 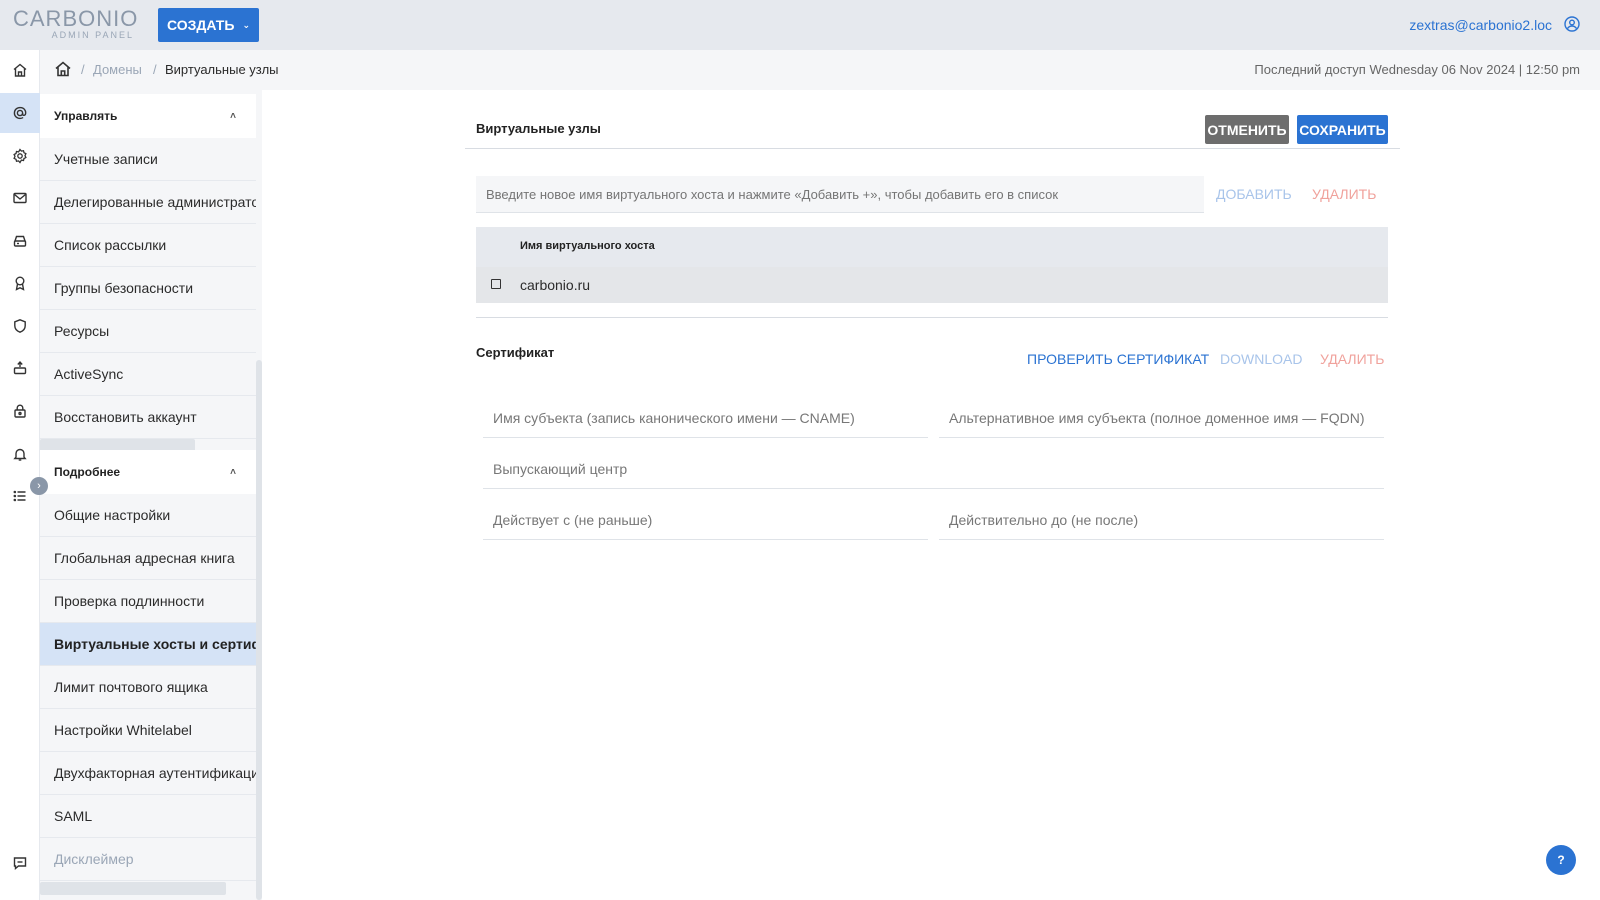 What do you see at coordinates (587, 246) in the screenshot?
I see `column-header-hostname: Имя виртуального хоста` at bounding box center [587, 246].